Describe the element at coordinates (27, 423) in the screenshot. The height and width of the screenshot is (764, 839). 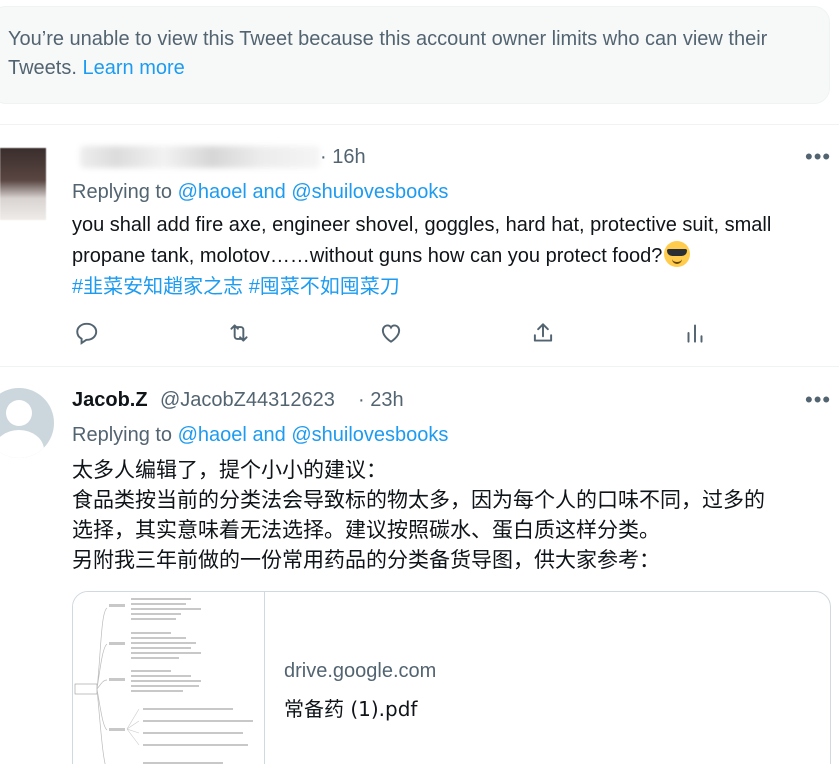
I see `default-avatar-icon` at that location.